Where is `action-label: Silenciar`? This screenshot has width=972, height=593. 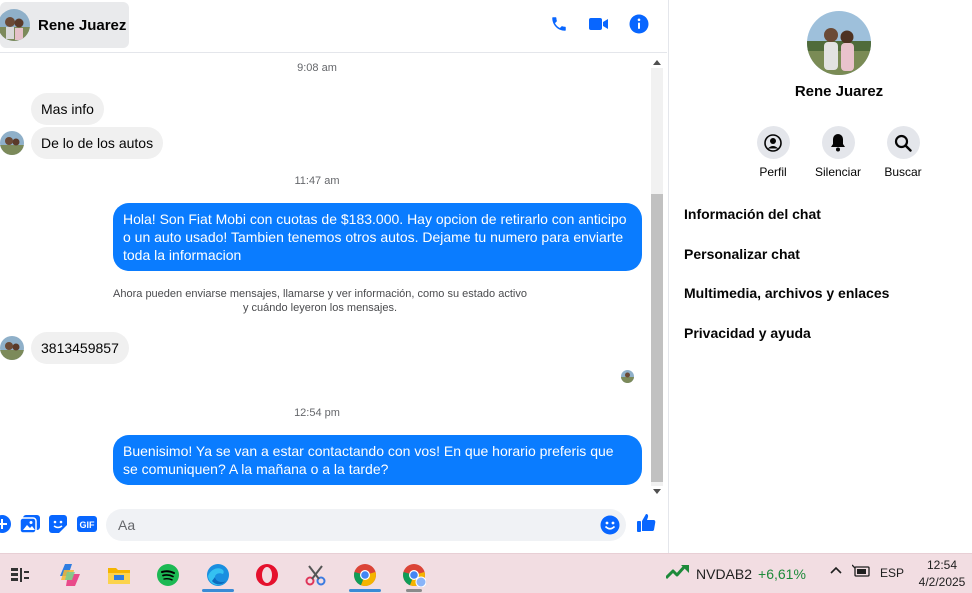 action-label: Silenciar is located at coordinates (838, 172).